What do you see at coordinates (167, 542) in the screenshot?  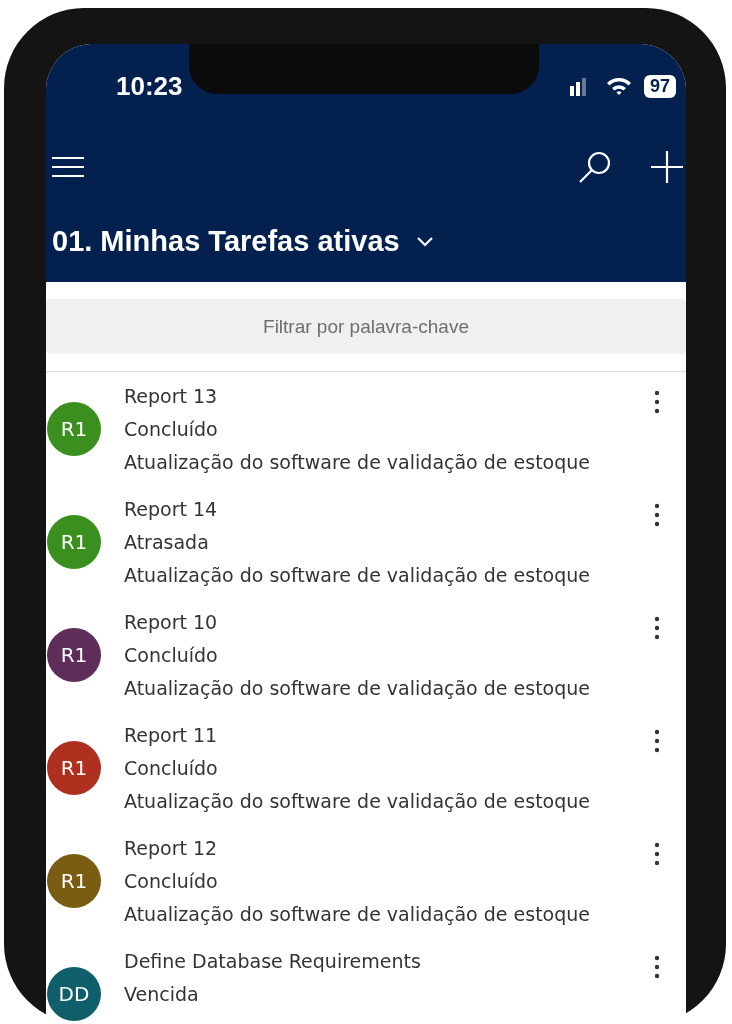 I see `task-status: Atrasada` at bounding box center [167, 542].